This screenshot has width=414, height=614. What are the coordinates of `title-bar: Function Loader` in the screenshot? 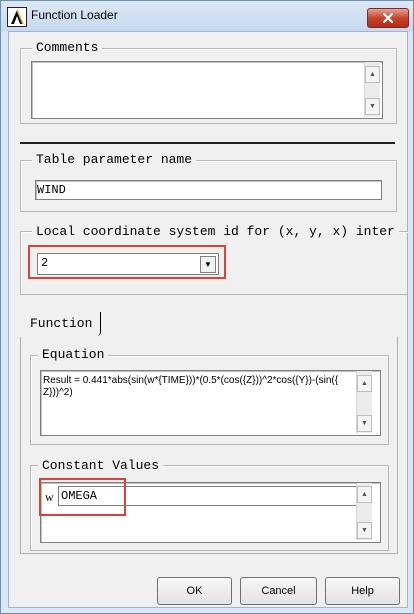 It's located at (207, 16).